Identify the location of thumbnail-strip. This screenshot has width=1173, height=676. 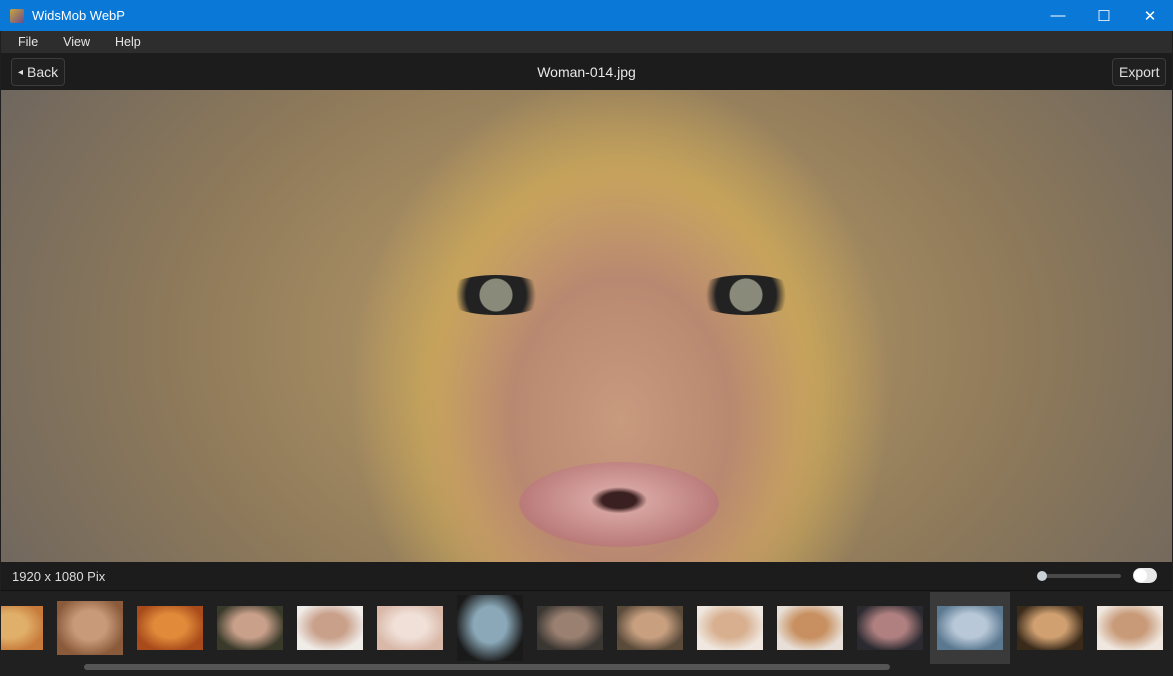
(586, 634).